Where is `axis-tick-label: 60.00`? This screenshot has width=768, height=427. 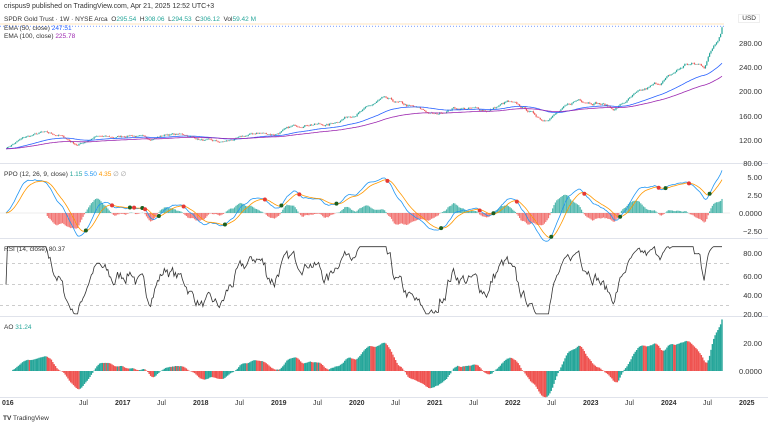
axis-tick-label: 60.00 is located at coordinates (752, 276).